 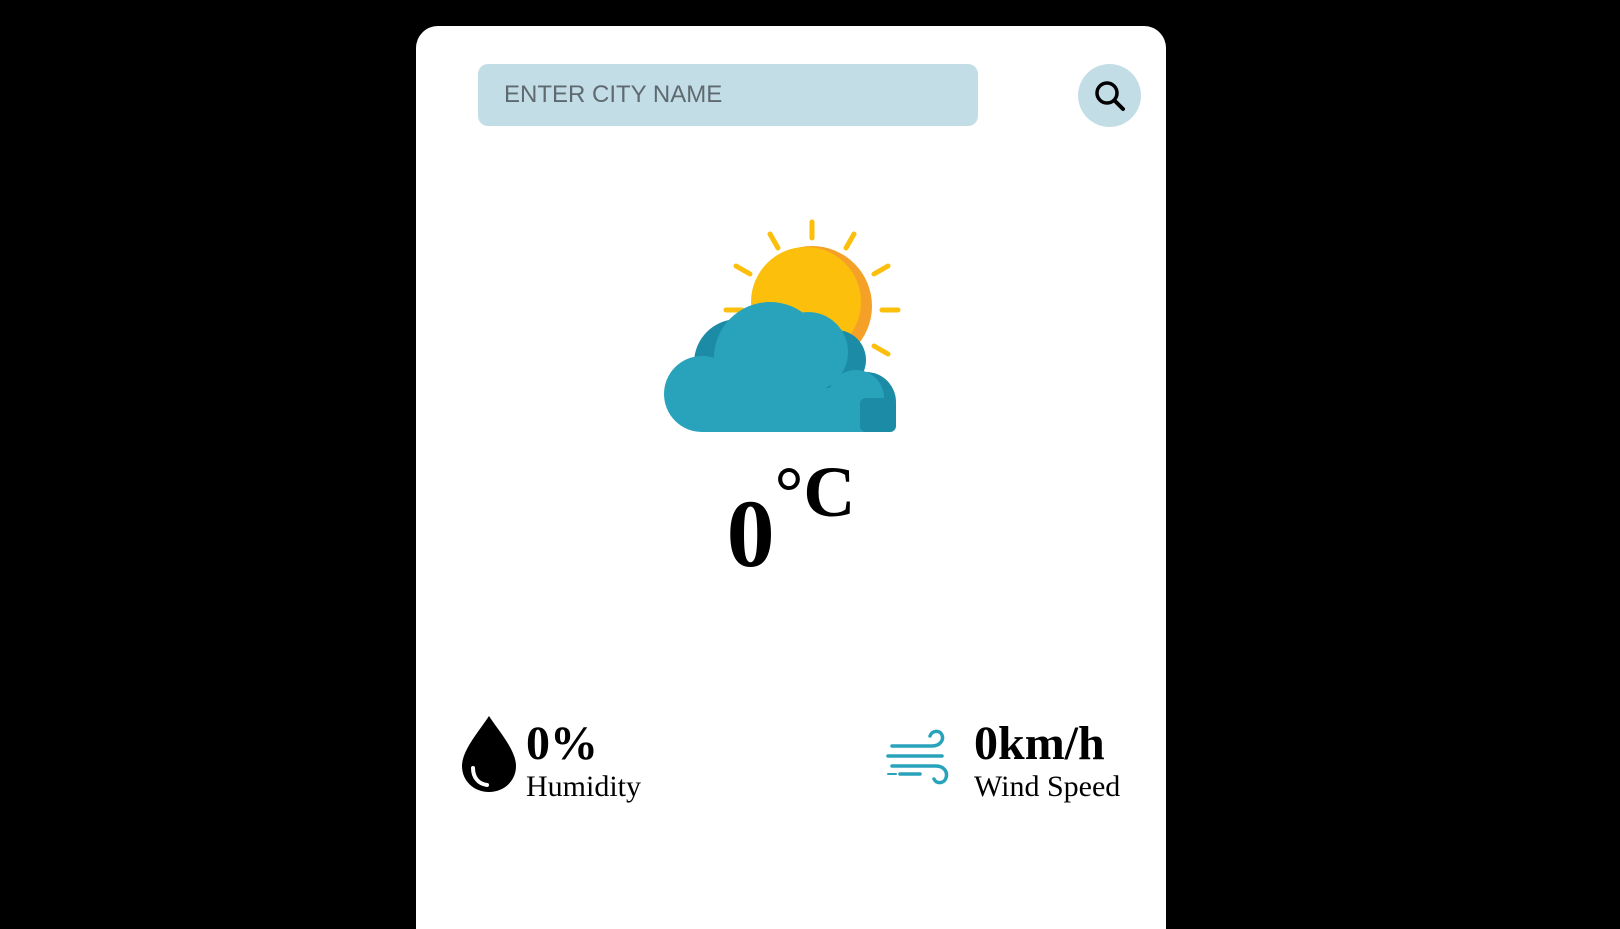 I want to click on temperature-unit: °C, so click(x=815, y=492).